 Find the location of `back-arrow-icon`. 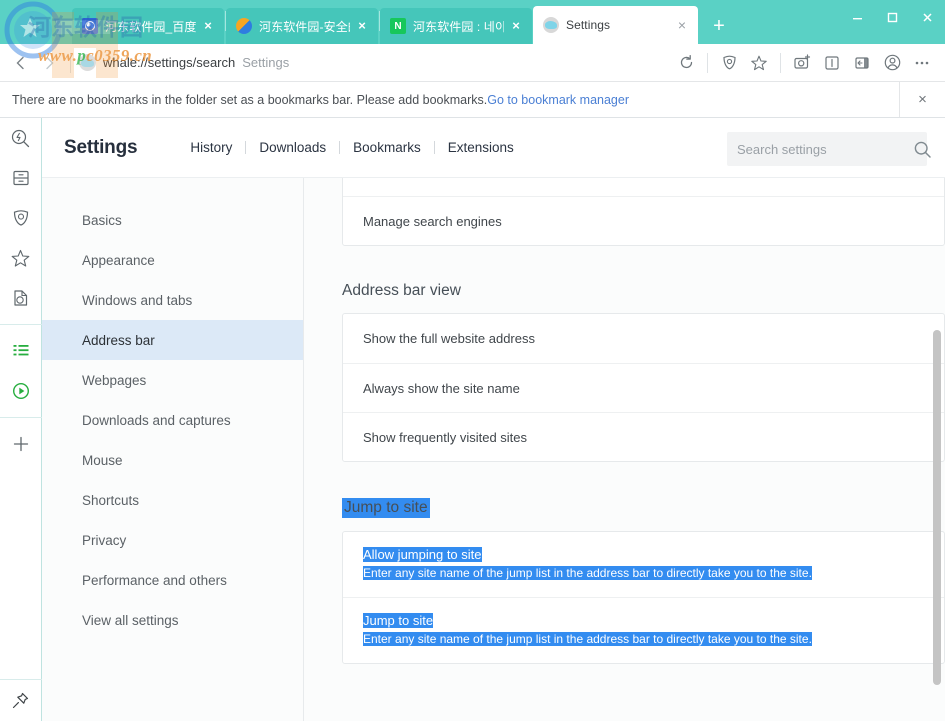

back-arrow-icon is located at coordinates (21, 63).